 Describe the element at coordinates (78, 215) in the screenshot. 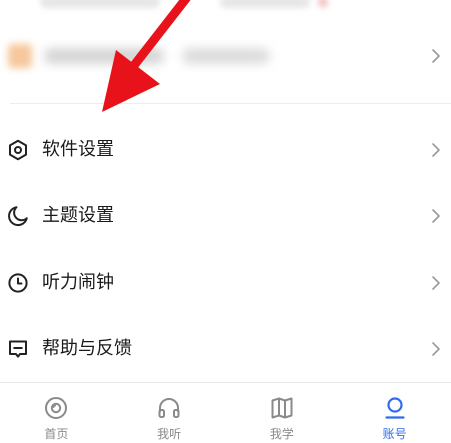

I see `menu-item-label: 主题设置` at that location.